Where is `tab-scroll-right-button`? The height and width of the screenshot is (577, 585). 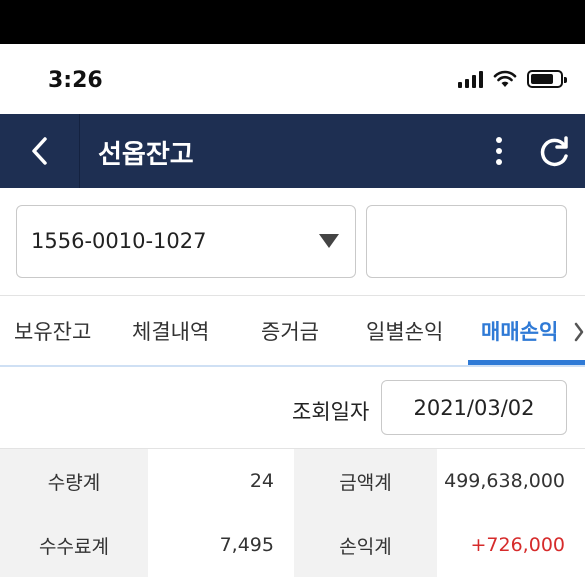
tab-scroll-right-button is located at coordinates (570, 332).